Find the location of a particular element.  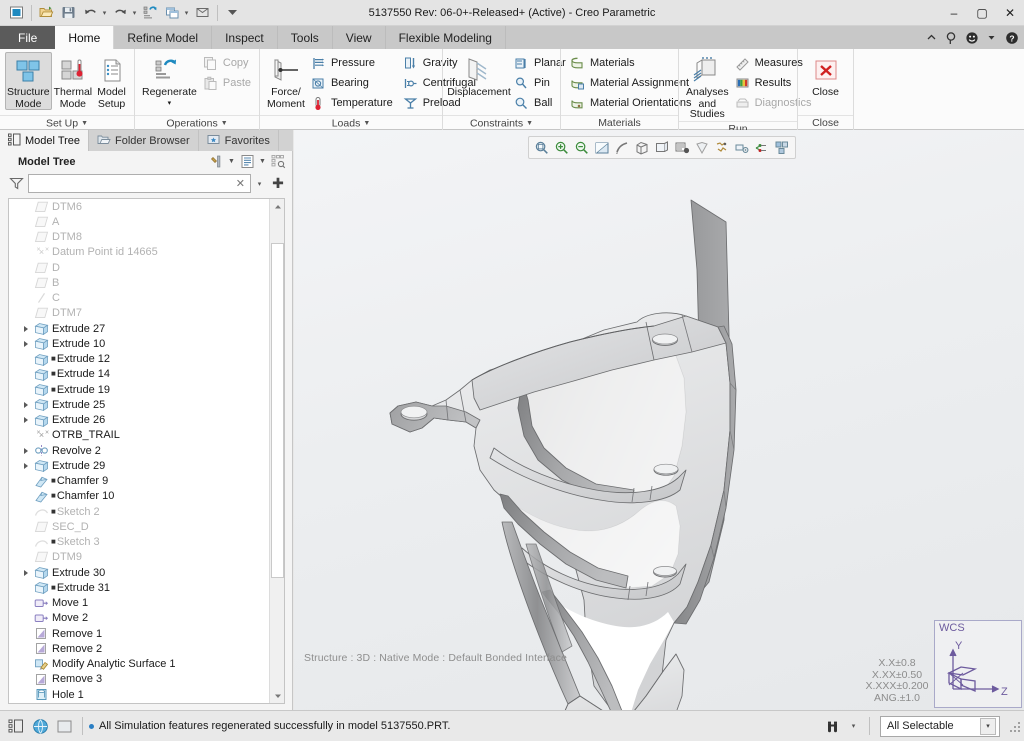

regenerate-dropdown-icon: ▾ is located at coordinates (170, 104).